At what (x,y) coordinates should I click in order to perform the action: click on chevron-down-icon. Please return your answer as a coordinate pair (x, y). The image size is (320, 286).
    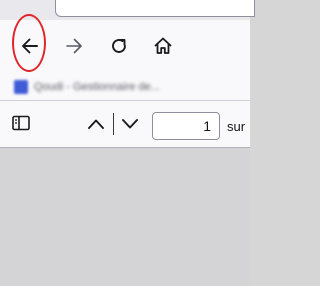
    Looking at the image, I should click on (130, 124).